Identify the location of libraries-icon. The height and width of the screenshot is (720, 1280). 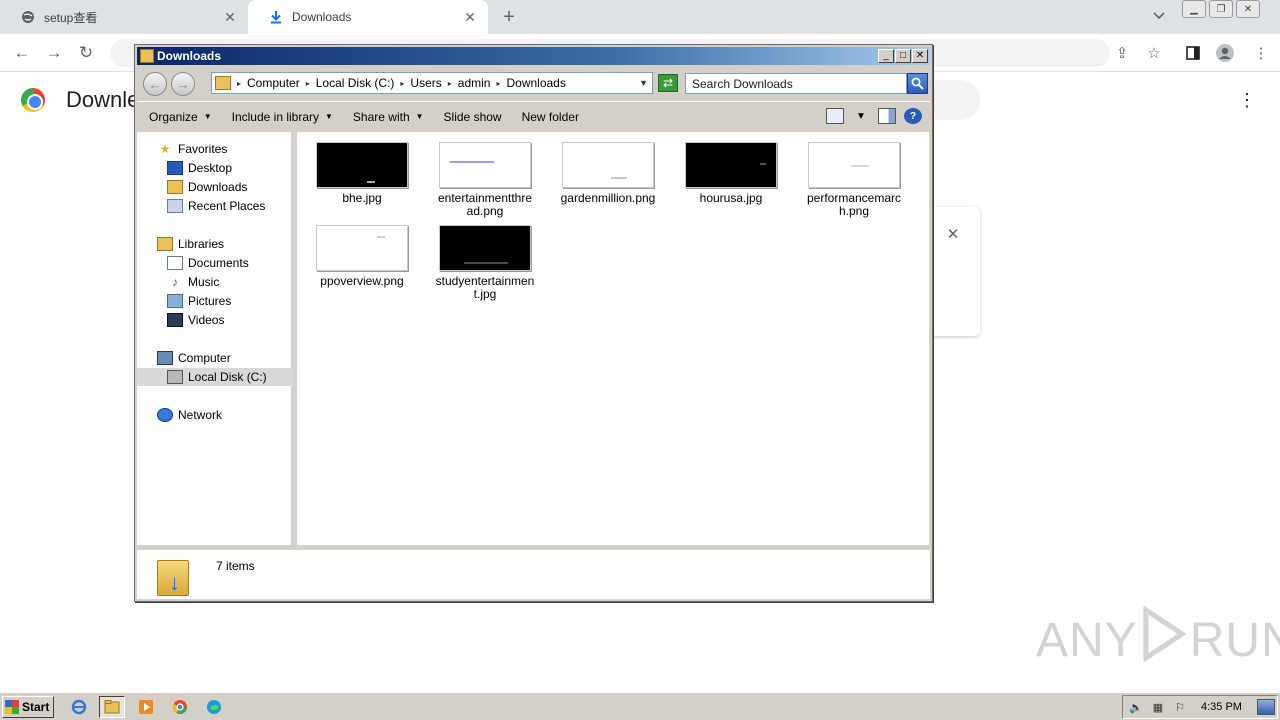
(165, 244).